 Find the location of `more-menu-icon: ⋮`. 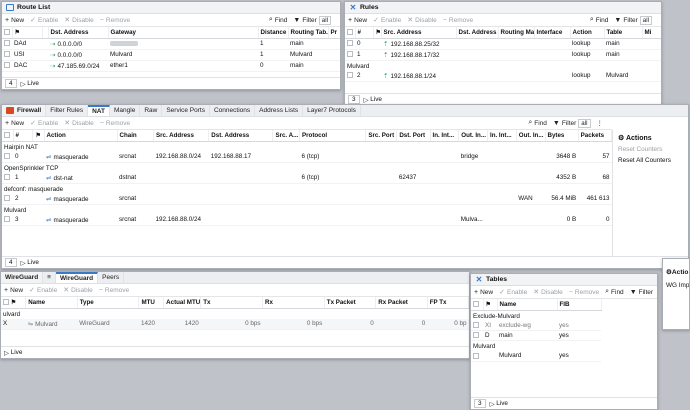

more-menu-icon: ⋮ is located at coordinates (600, 123).